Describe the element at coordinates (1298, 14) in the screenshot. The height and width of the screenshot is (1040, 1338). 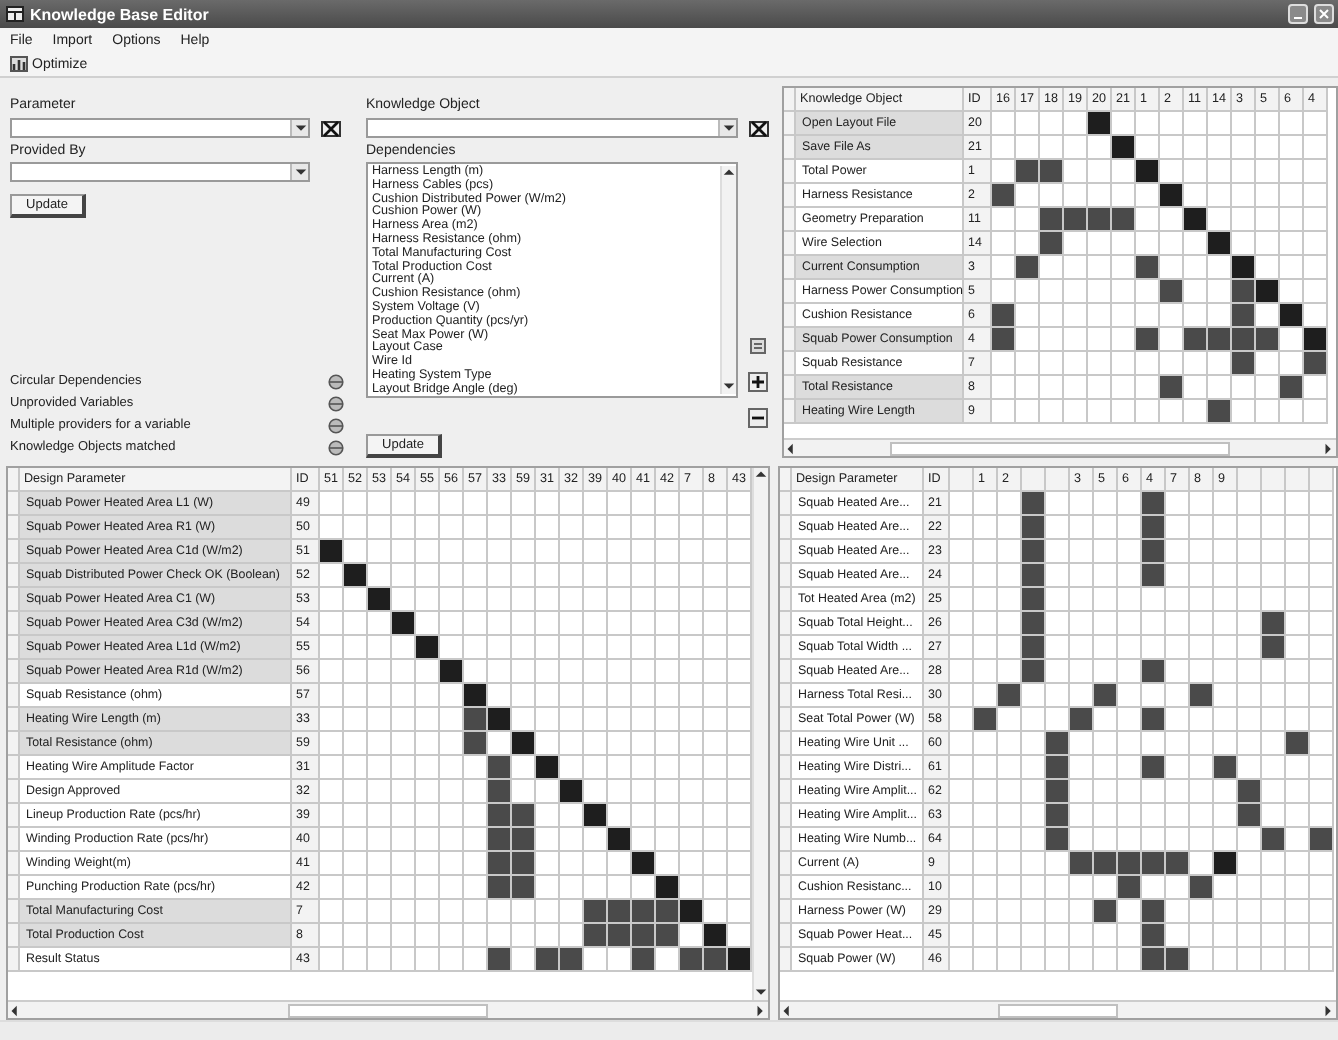
I see `minimize-button` at that location.